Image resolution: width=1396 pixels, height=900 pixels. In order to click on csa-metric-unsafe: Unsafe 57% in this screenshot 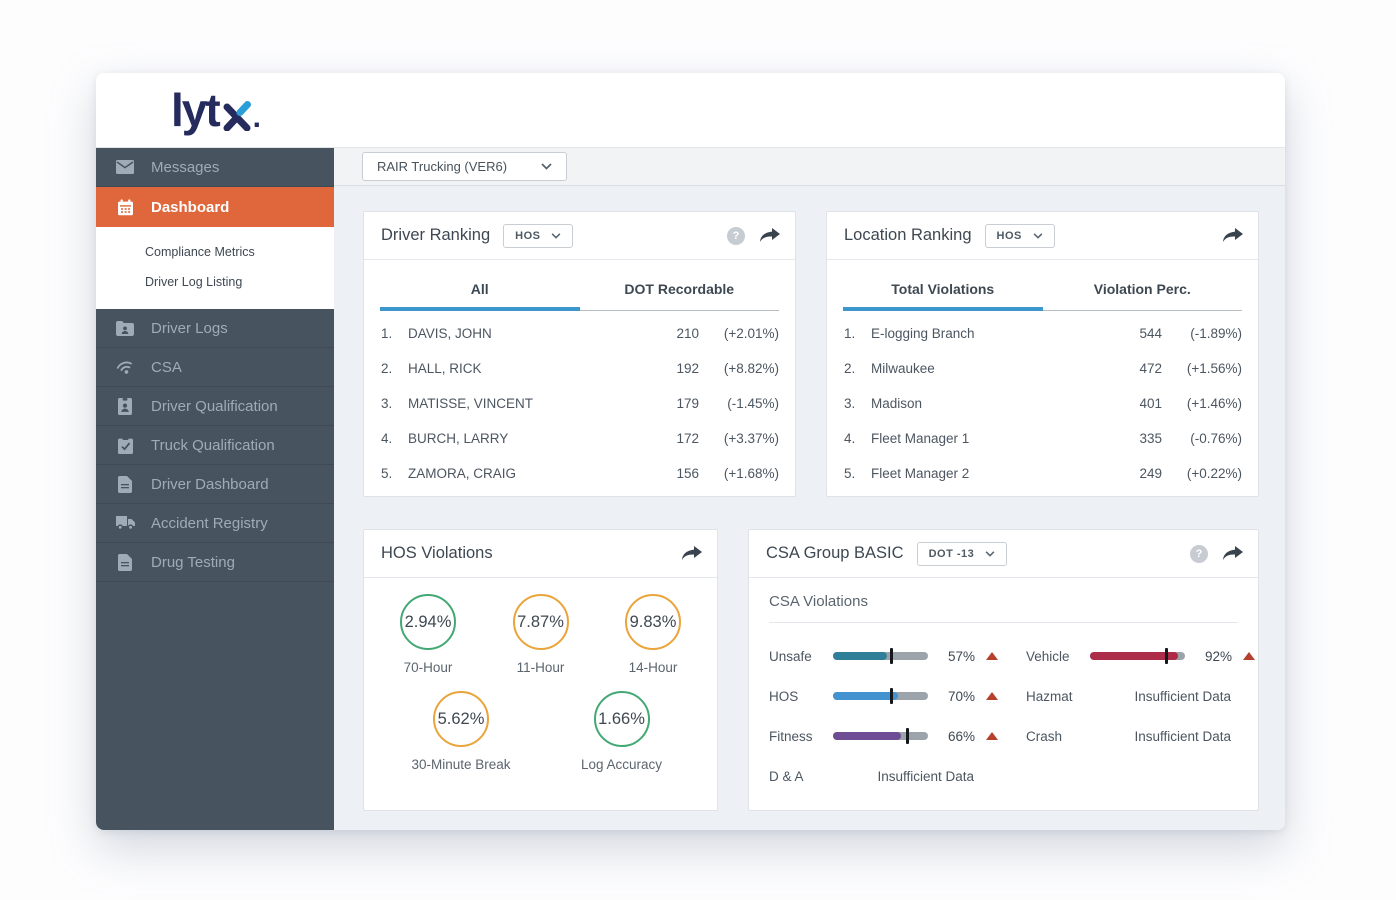, I will do `click(883, 656)`.